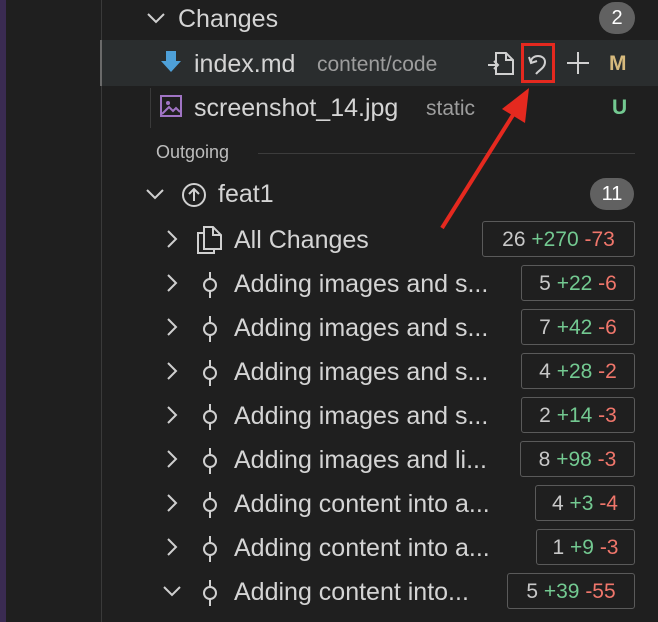 The height and width of the screenshot is (622, 658). What do you see at coordinates (301, 240) in the screenshot?
I see `all-changes-label: All Changes` at bounding box center [301, 240].